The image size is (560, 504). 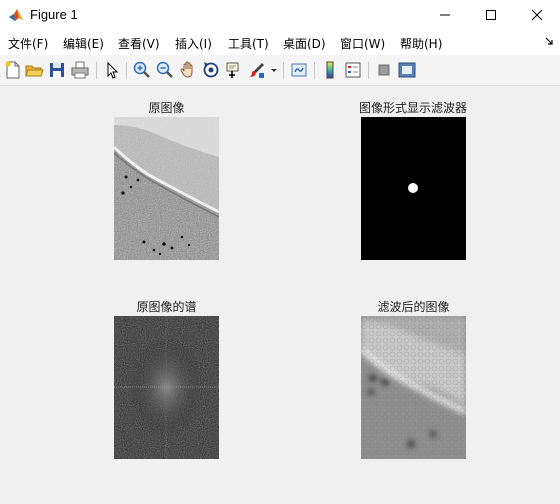 I want to click on close-icon, so click(x=537, y=15).